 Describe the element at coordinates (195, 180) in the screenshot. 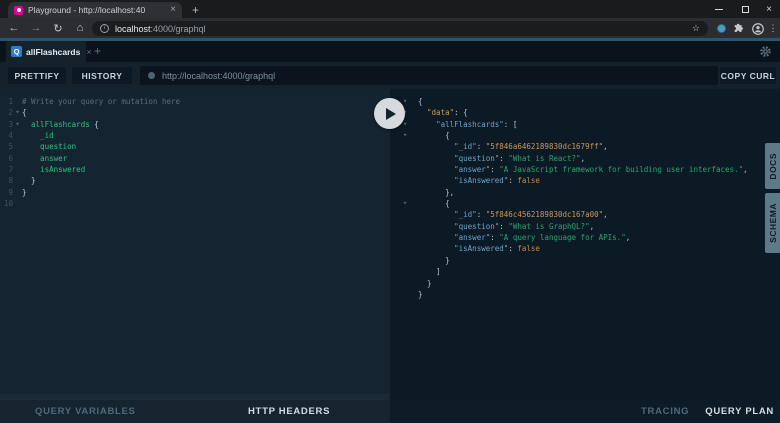

I see `code-line: 8 }` at that location.